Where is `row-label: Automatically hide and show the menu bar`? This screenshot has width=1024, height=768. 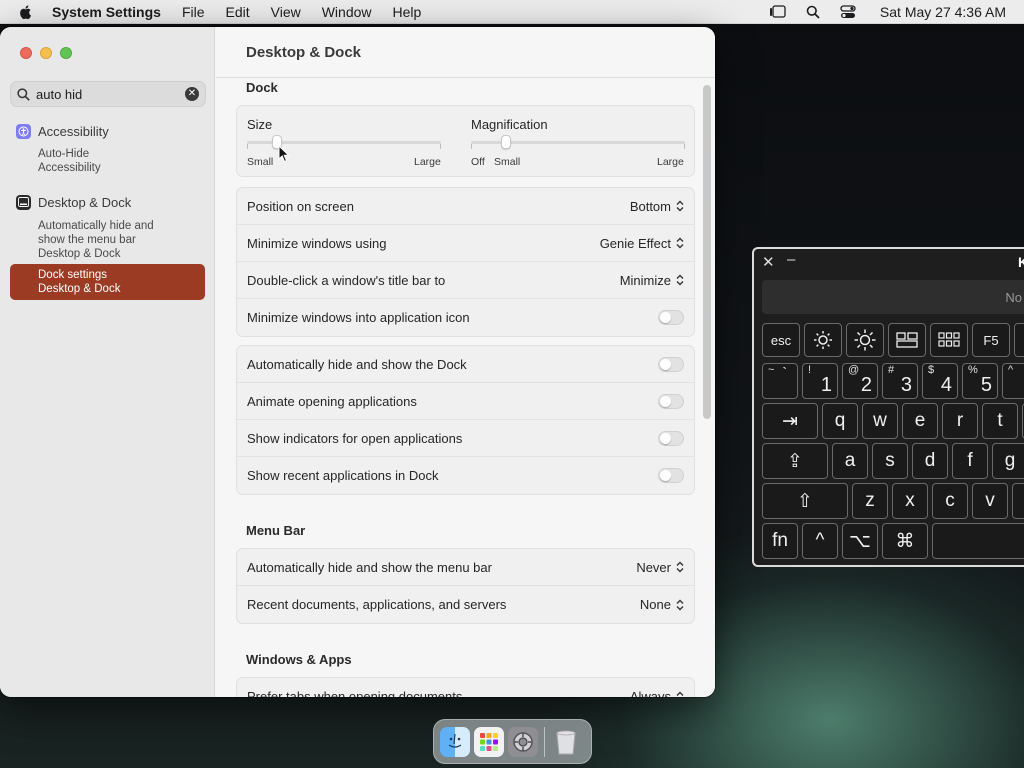 row-label: Automatically hide and show the menu bar is located at coordinates (369, 567).